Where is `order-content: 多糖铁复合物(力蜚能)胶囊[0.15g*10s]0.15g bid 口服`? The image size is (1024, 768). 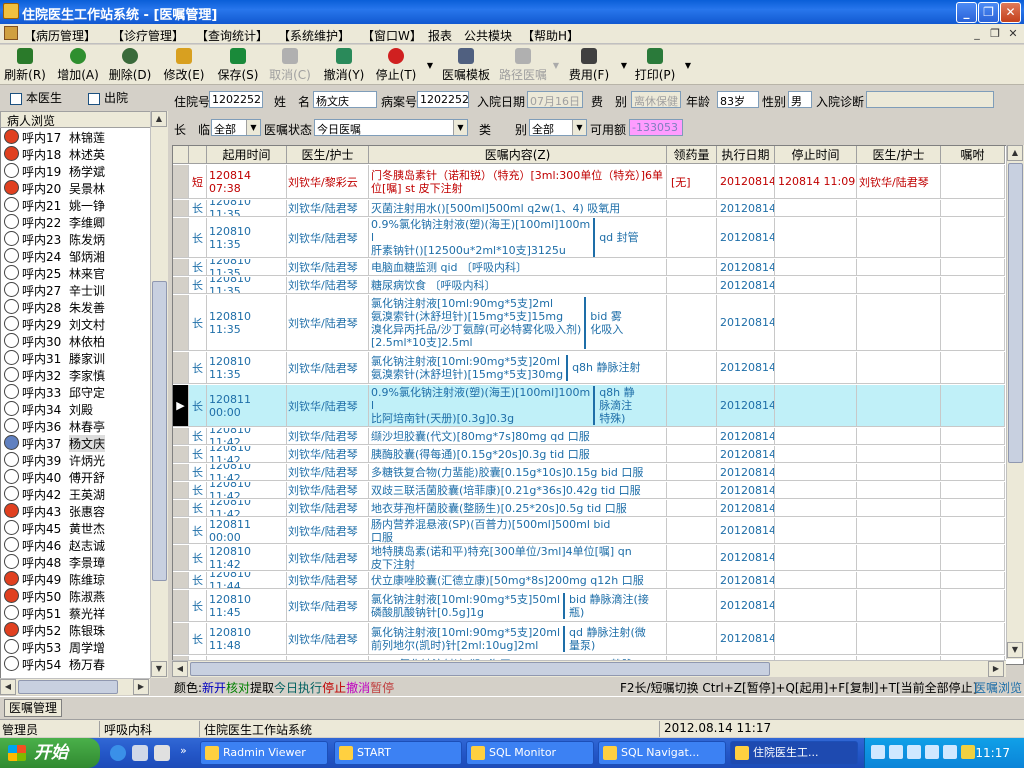
order-content: 多糖铁复合物(力蜚能)胶囊[0.15g*10s]0.15g bid 口服 is located at coordinates (518, 472).